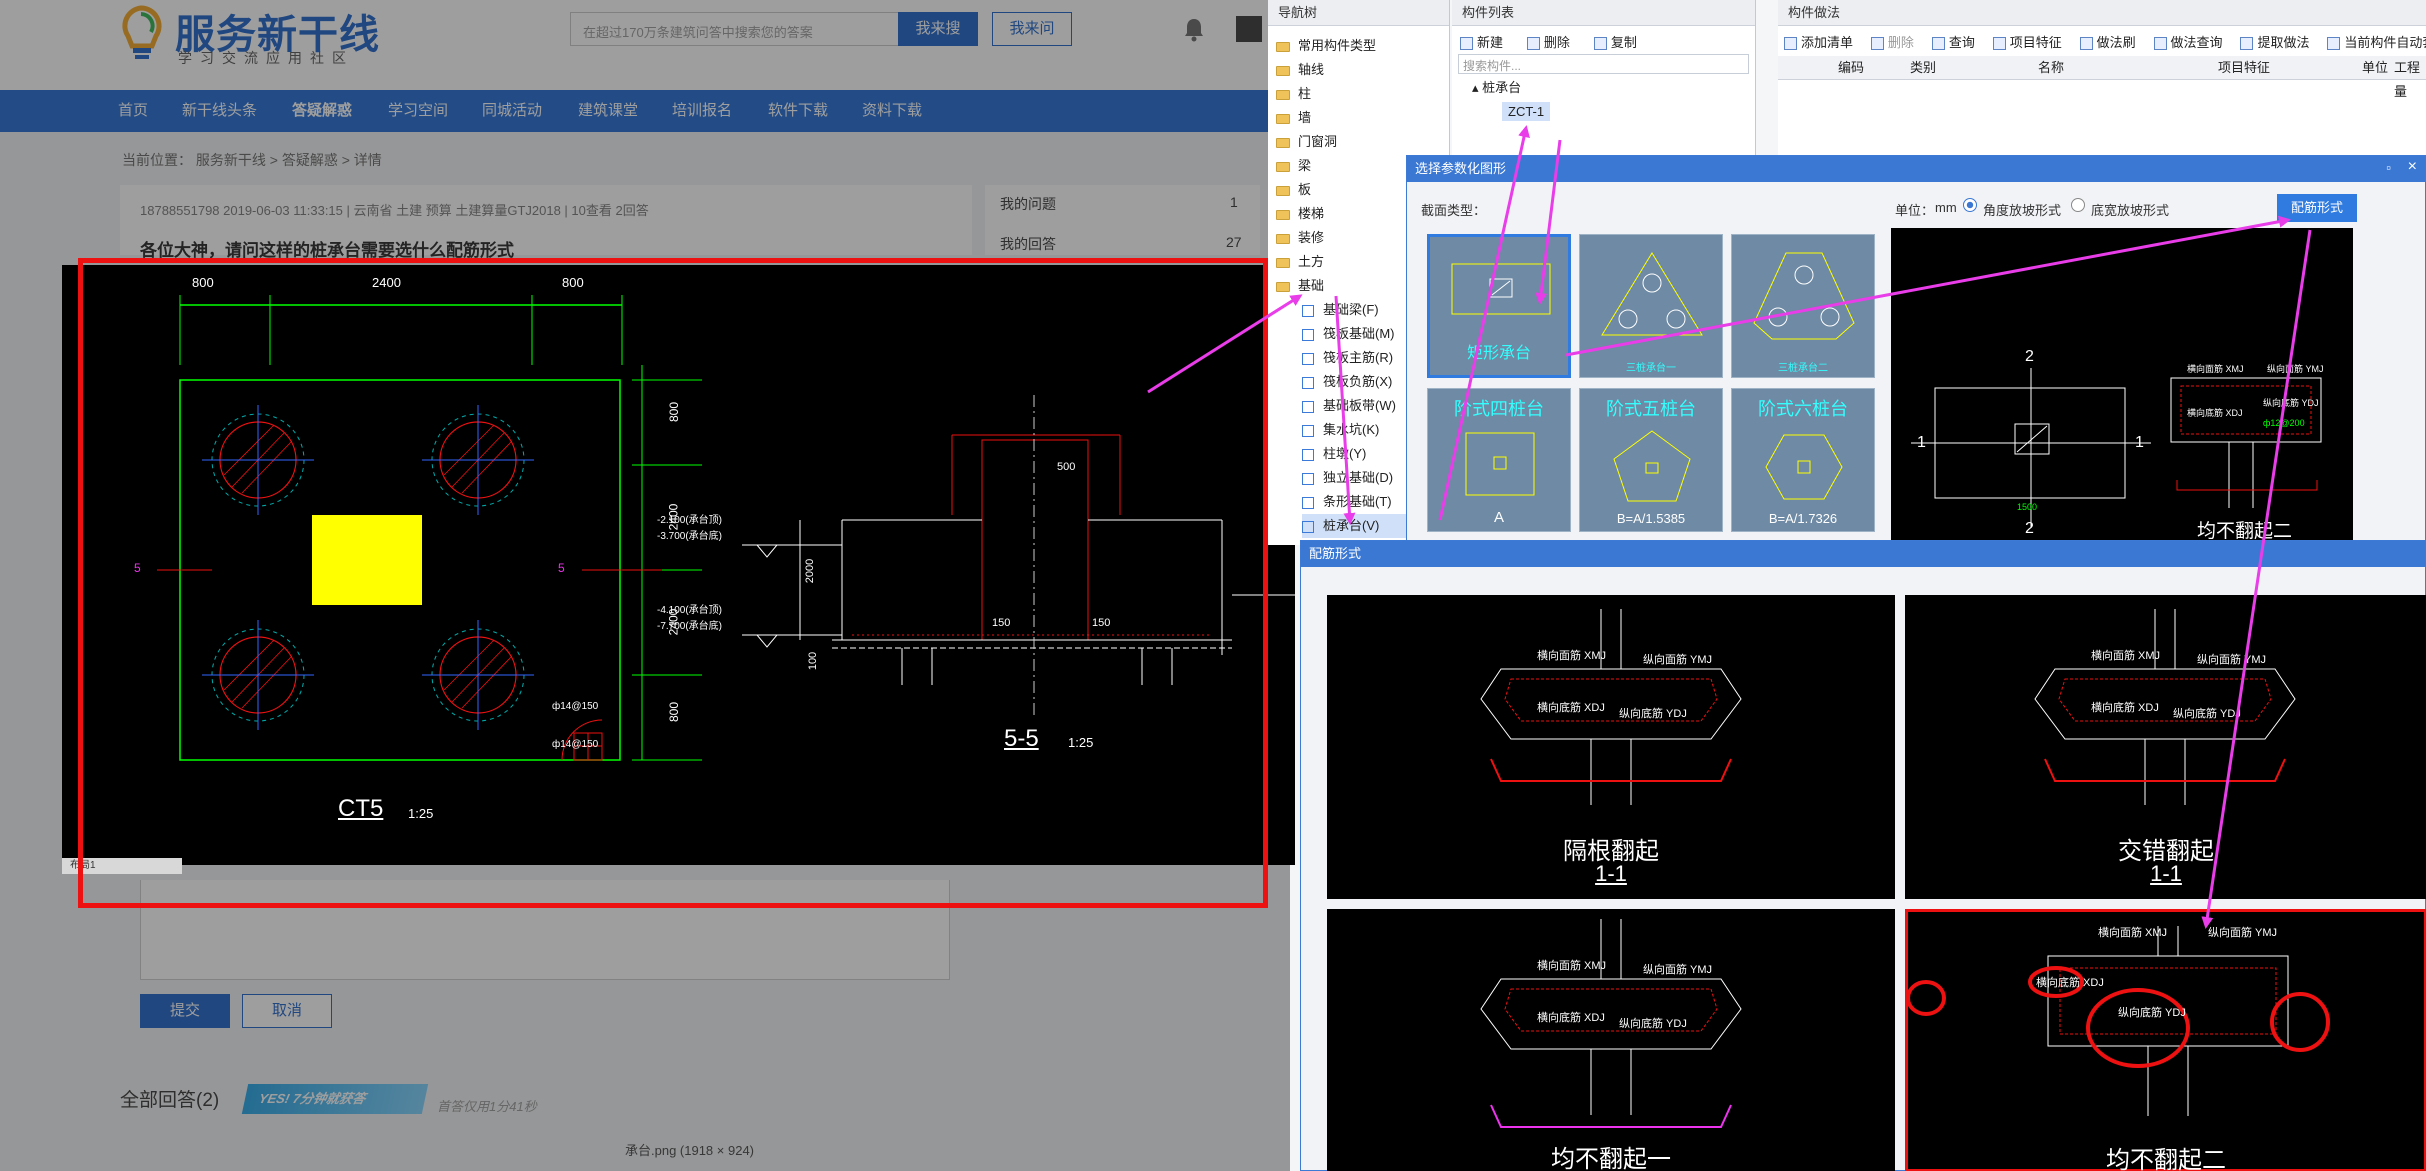 Image resolution: width=2426 pixels, height=1171 pixels. Describe the element at coordinates (1499, 460) in the screenshot. I see `shape-step-four-pile: 阶式四桩台 A` at that location.